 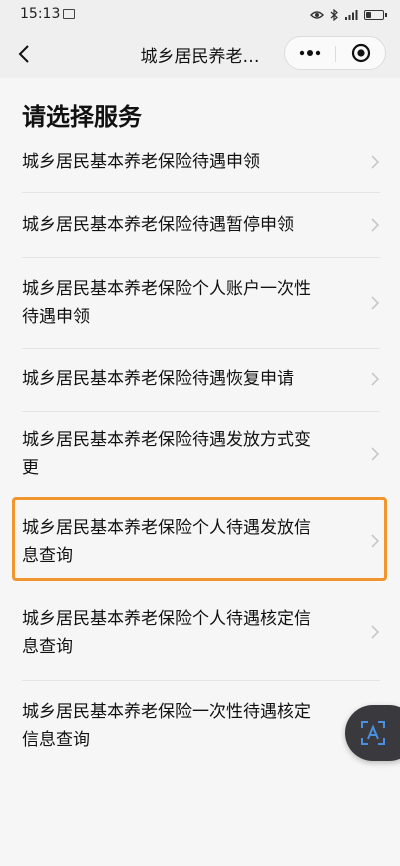 What do you see at coordinates (166, 289) in the screenshot?
I see `service-label-line1: 城乡居民基本养老保险个人账户一次性` at bounding box center [166, 289].